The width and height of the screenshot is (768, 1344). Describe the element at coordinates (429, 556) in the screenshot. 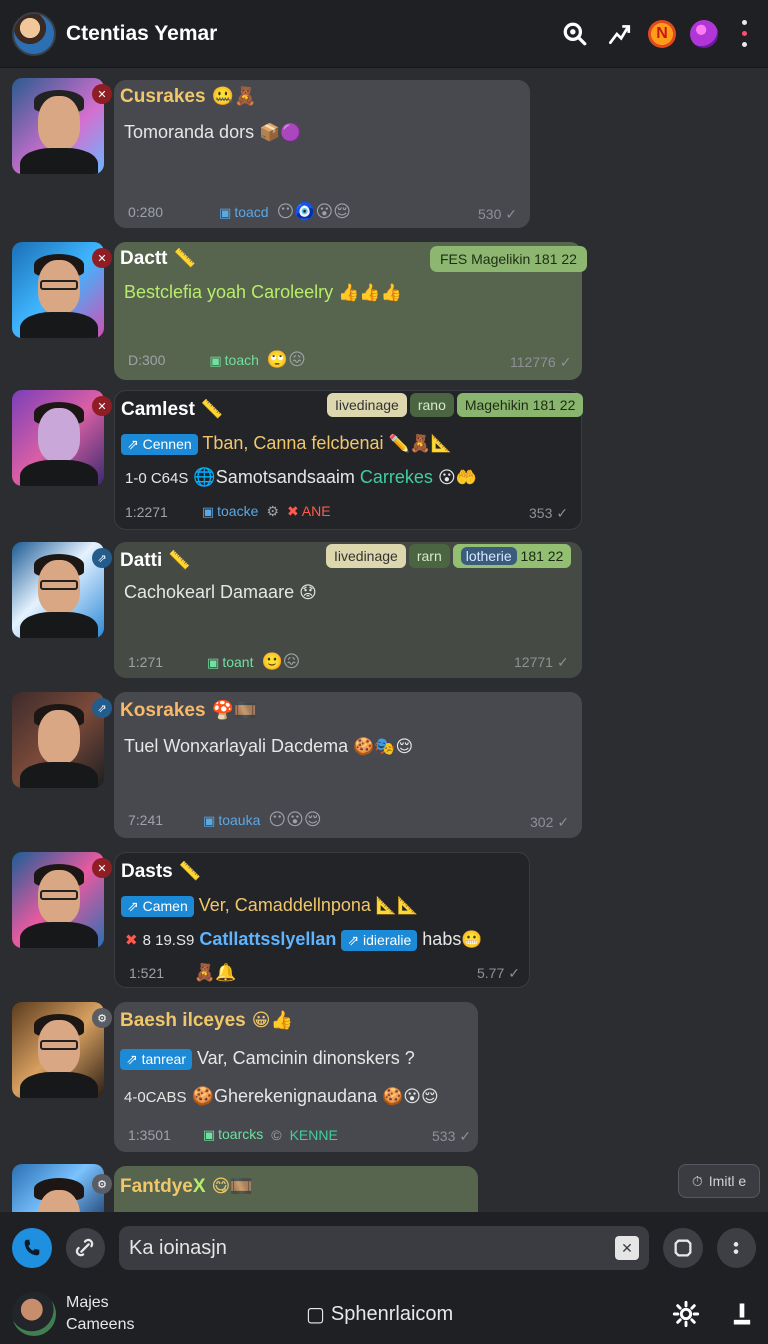

I see `header-chip: rarn` at that location.